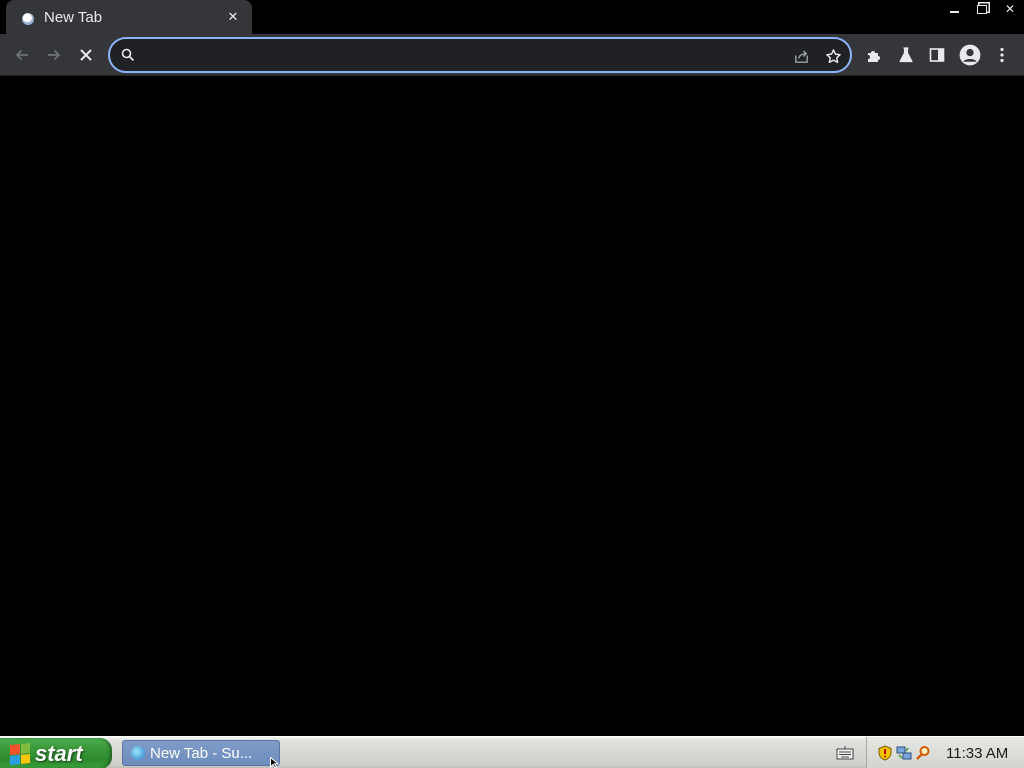 Image resolution: width=1024 pixels, height=768 pixels. I want to click on close-window-button: ✕, so click(1010, 9).